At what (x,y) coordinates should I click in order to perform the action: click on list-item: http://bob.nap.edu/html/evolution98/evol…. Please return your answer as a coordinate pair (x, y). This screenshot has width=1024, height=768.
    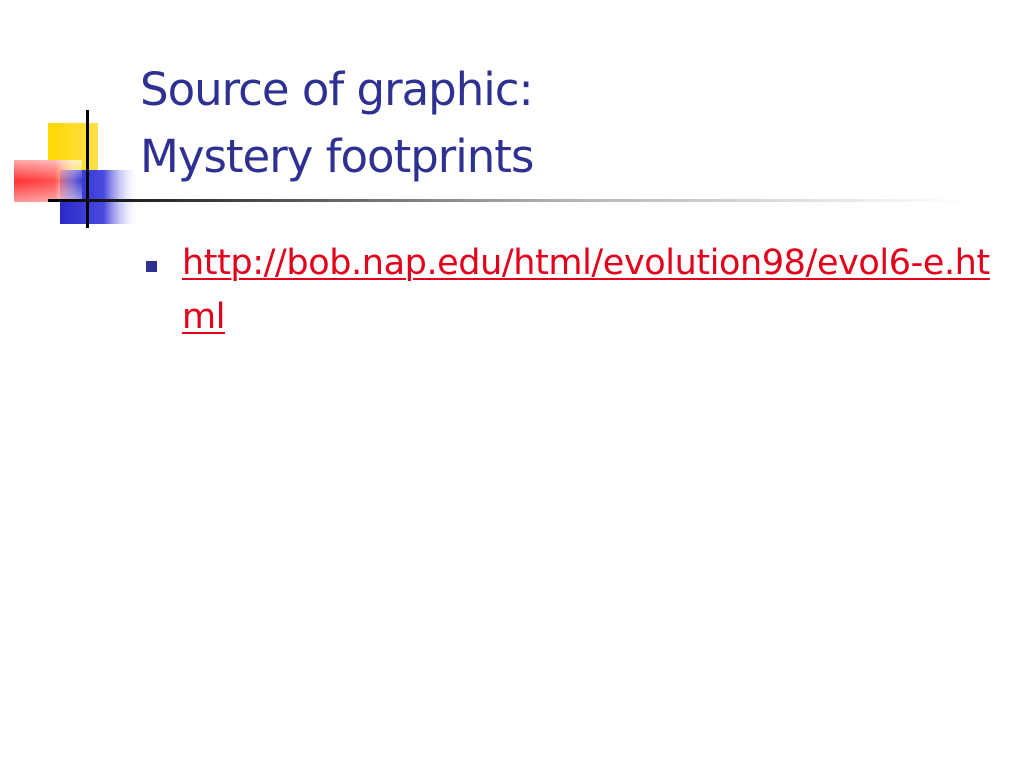
    Looking at the image, I should click on (570, 290).